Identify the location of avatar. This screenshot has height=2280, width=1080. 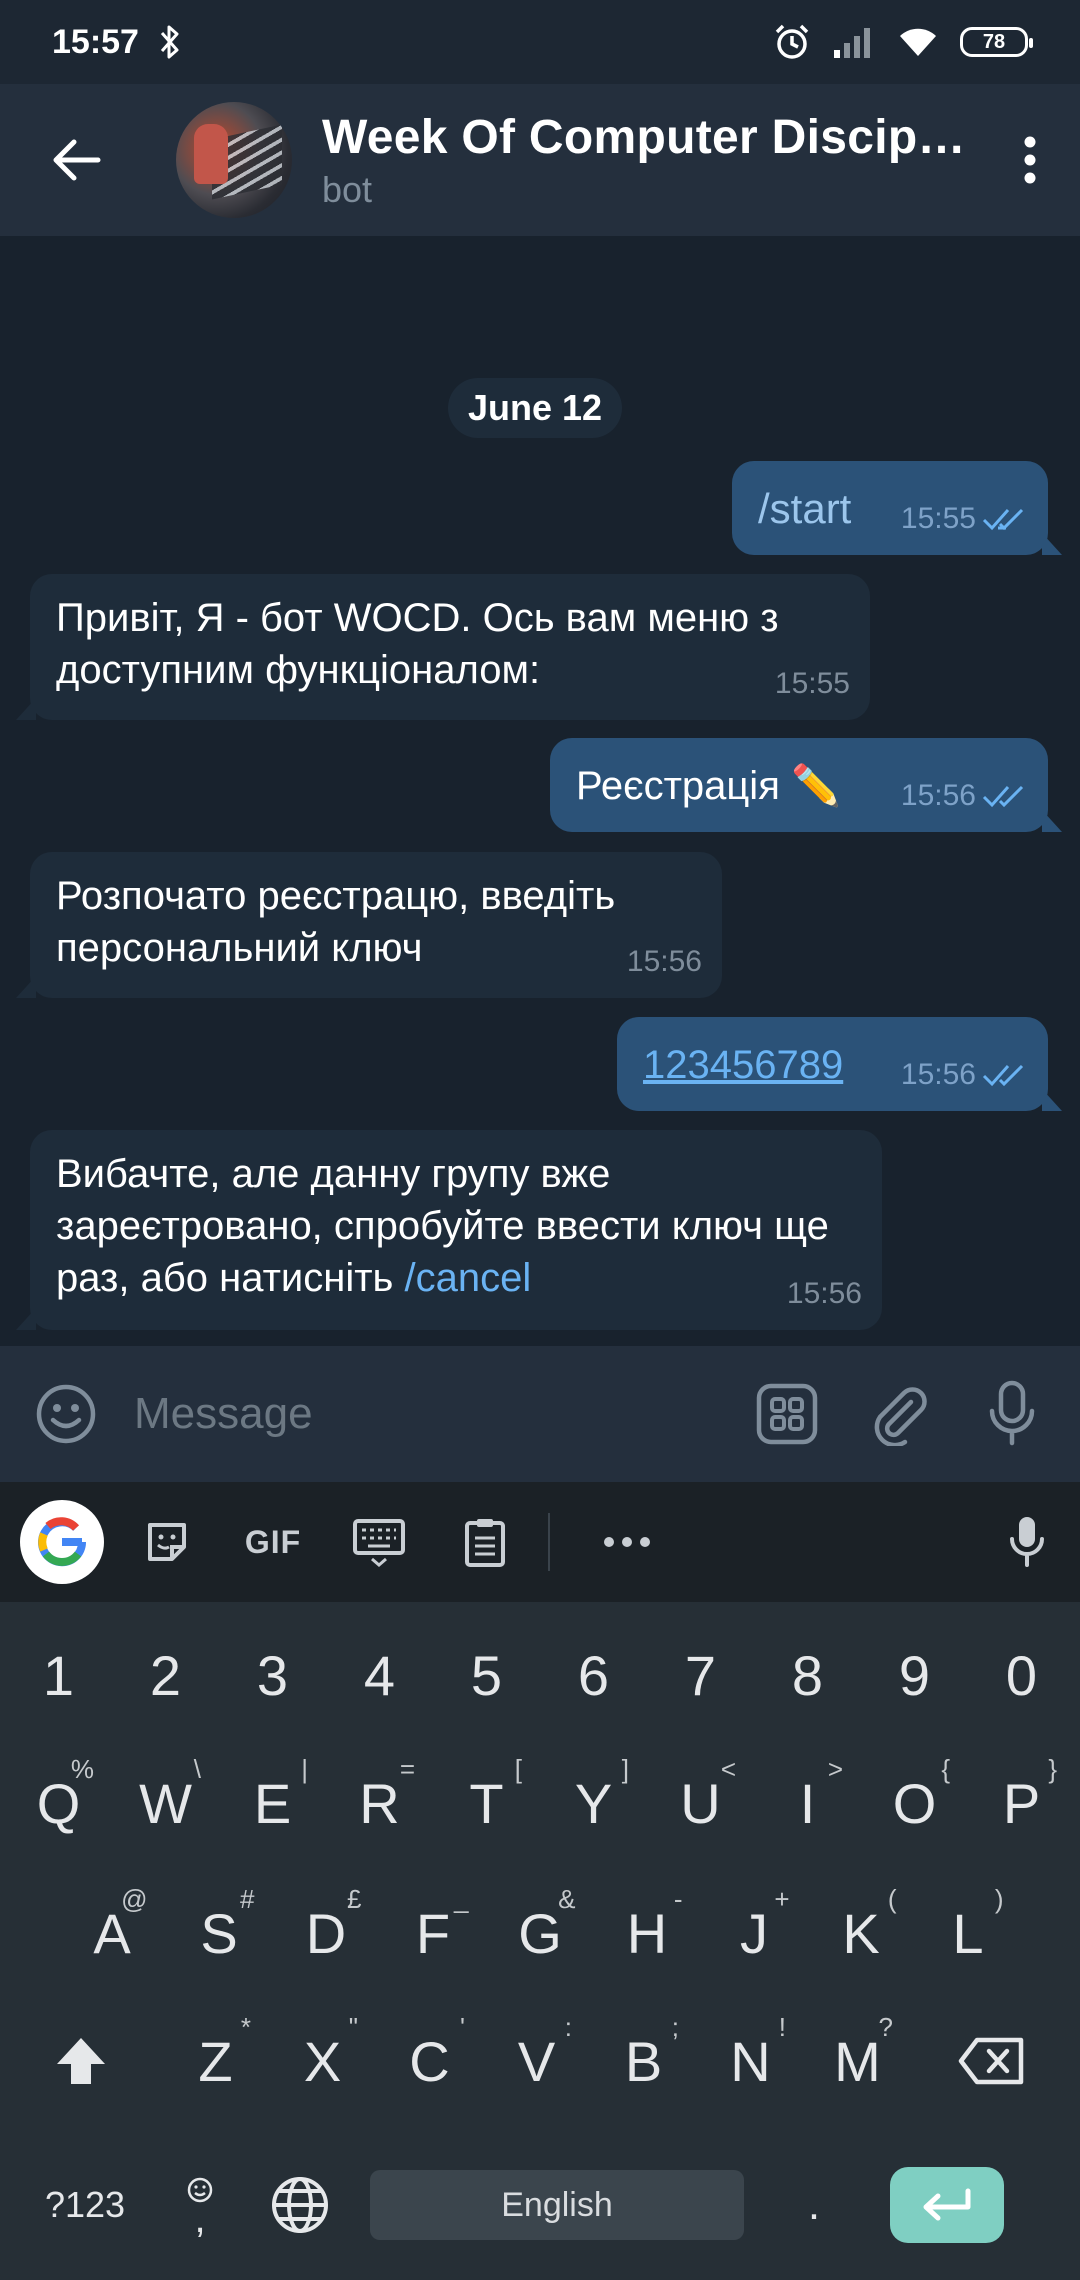
(234, 160).